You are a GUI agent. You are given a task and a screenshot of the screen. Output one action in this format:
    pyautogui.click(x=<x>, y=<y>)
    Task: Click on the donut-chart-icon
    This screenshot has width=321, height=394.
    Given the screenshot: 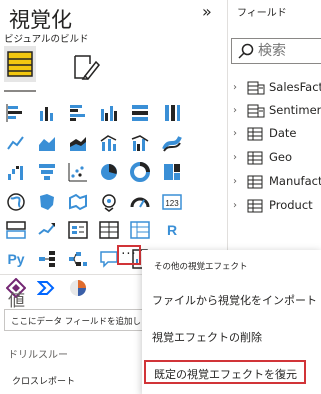 What is the action you would take?
    pyautogui.click(x=140, y=172)
    